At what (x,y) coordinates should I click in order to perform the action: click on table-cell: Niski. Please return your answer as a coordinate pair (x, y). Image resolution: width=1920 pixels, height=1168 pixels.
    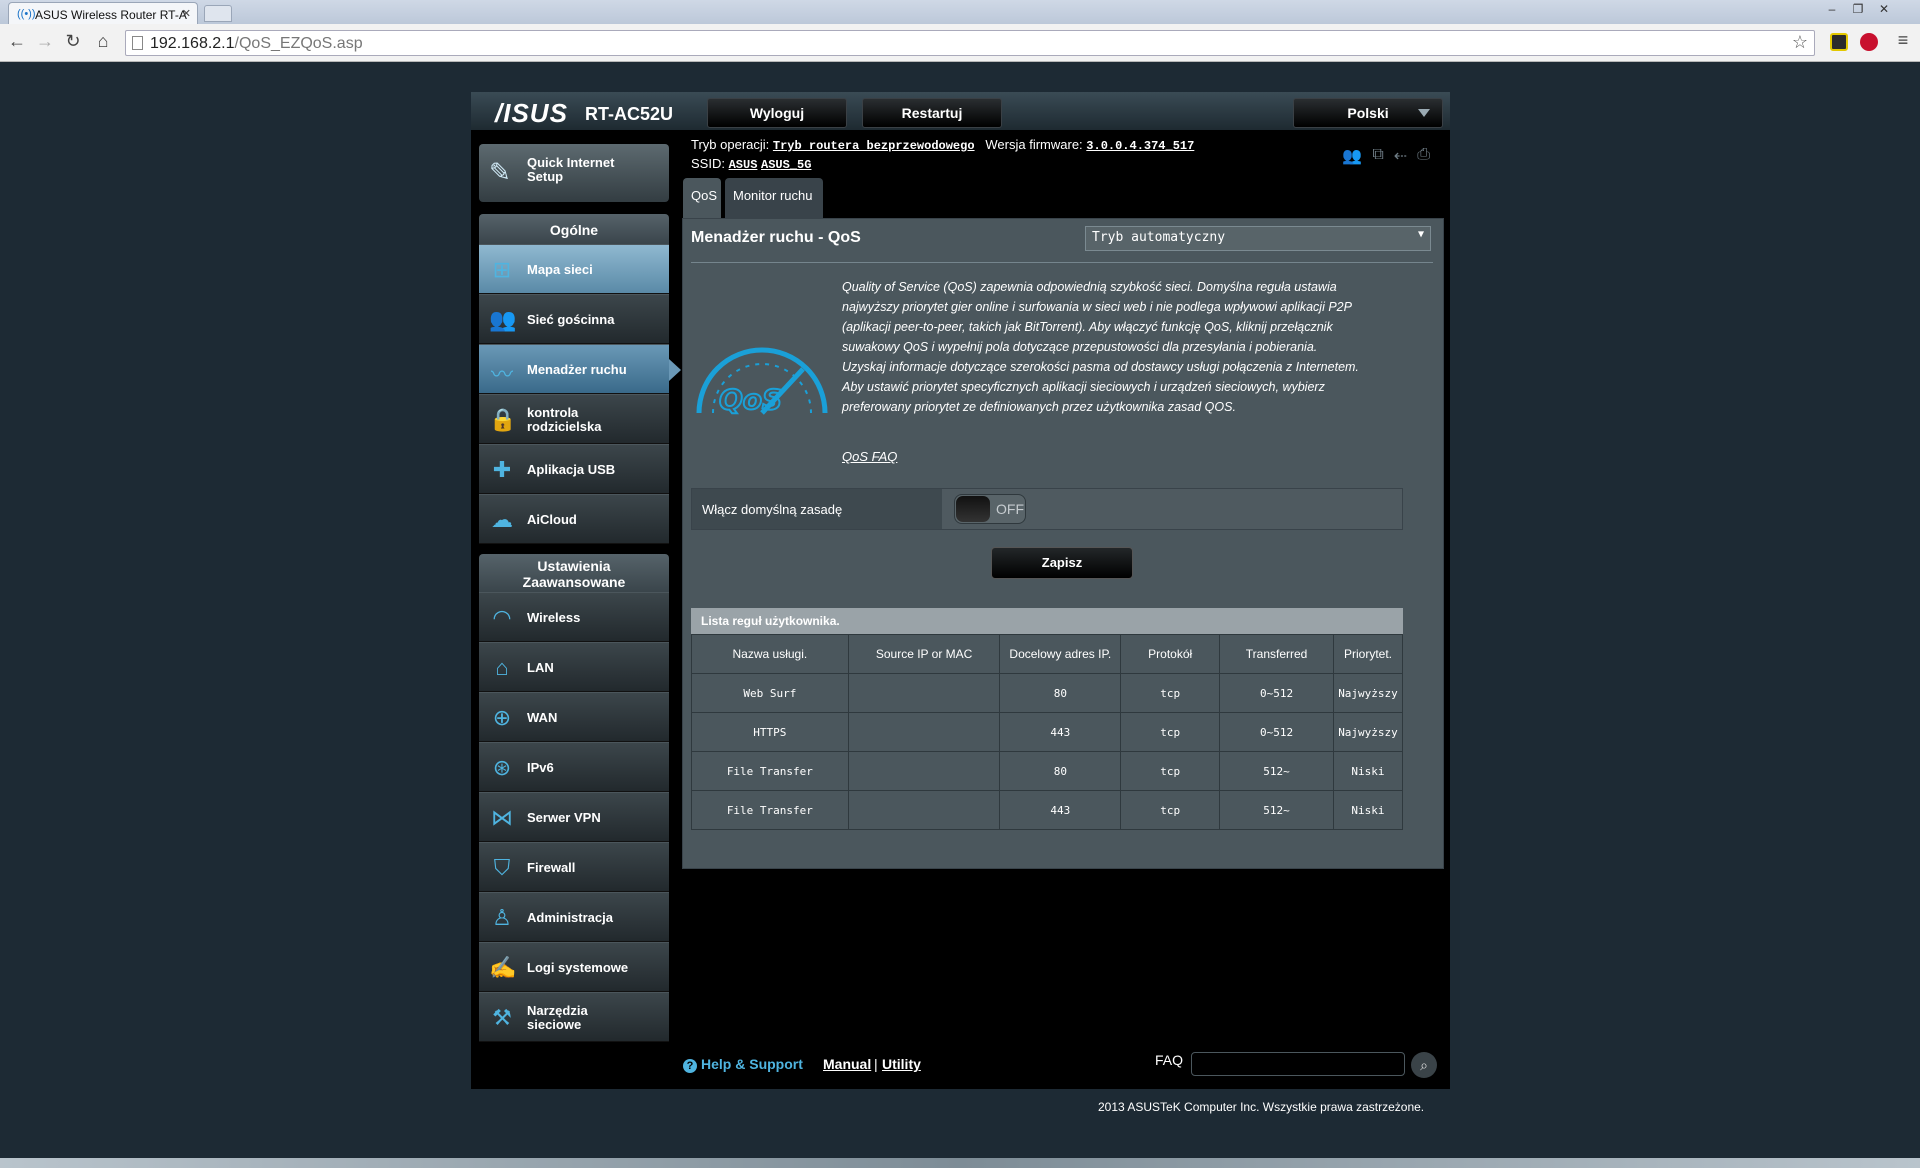
    Looking at the image, I should click on (1368, 810).